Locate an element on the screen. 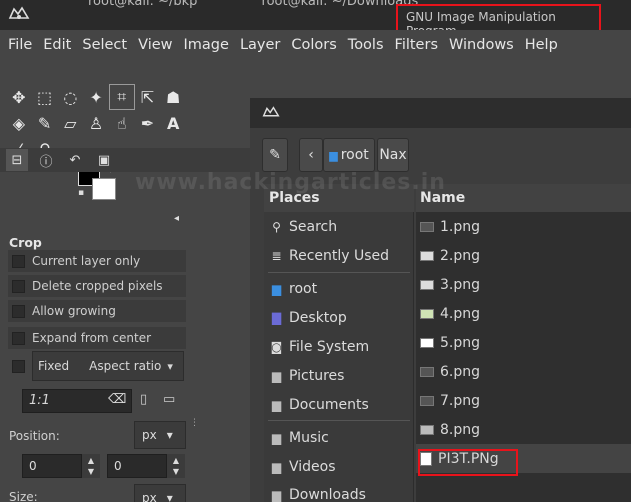 The width and height of the screenshot is (631, 502). terminal-tab-bkp: root@kali: ~/bkp is located at coordinates (142, 4).